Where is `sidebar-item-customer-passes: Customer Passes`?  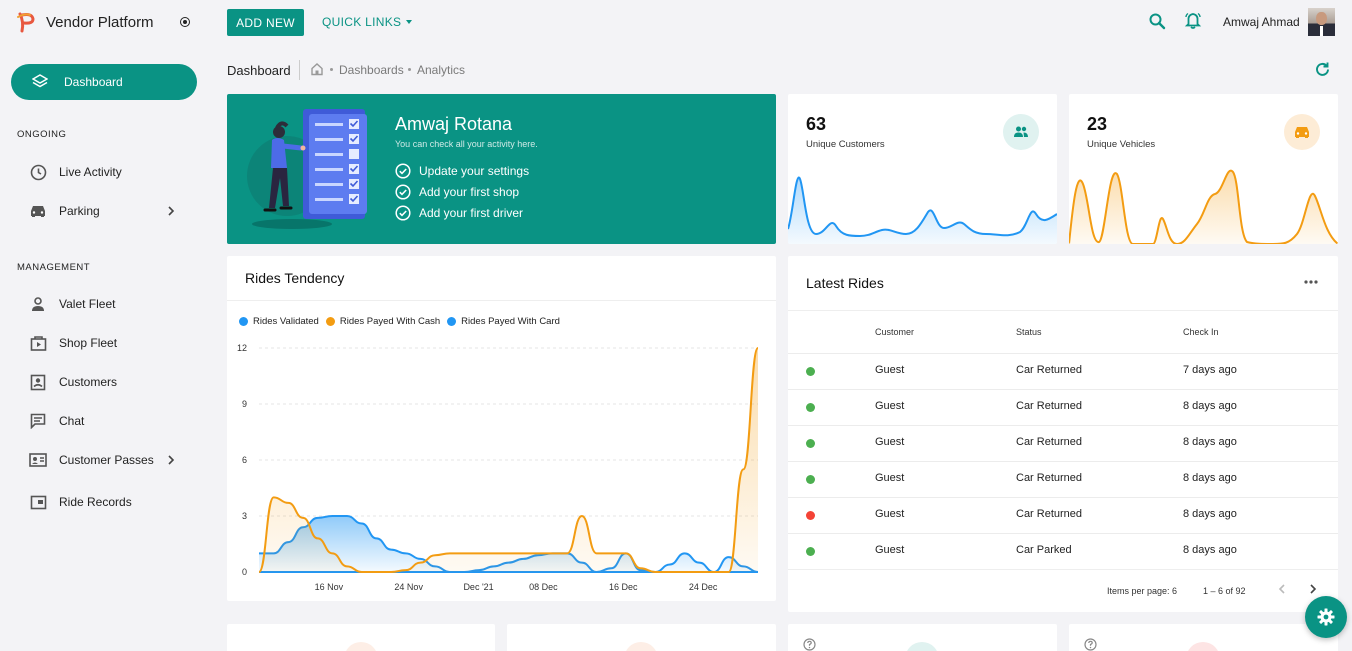
sidebar-item-customer-passes: Customer Passes is located at coordinates (108, 460).